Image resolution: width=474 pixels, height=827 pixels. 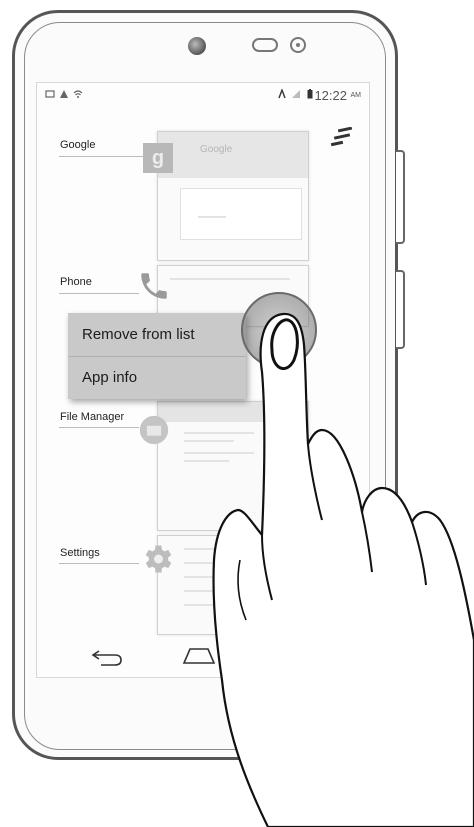 I want to click on app-label-file-manager: File Manager, so click(x=92, y=417).